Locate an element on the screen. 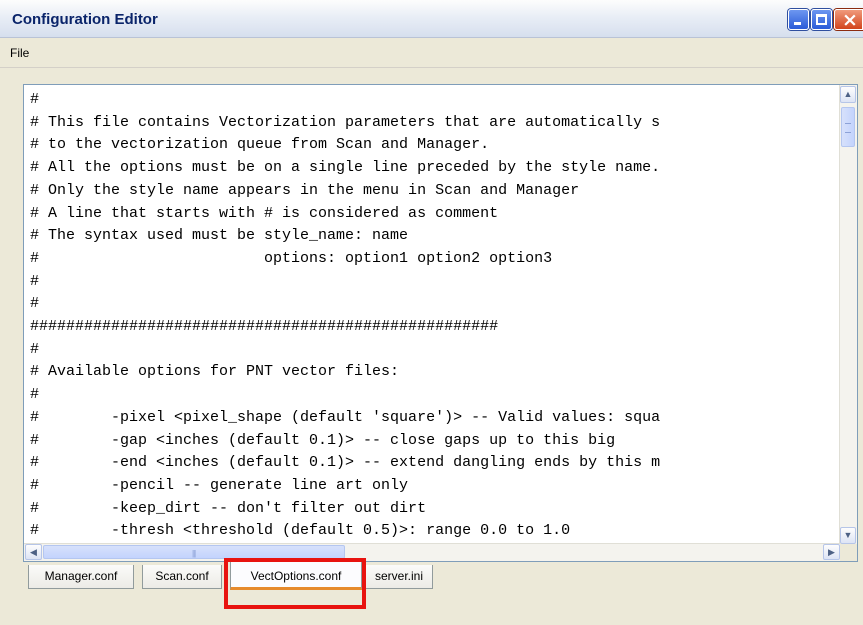  scroll-left-button: ◀ is located at coordinates (33, 552).